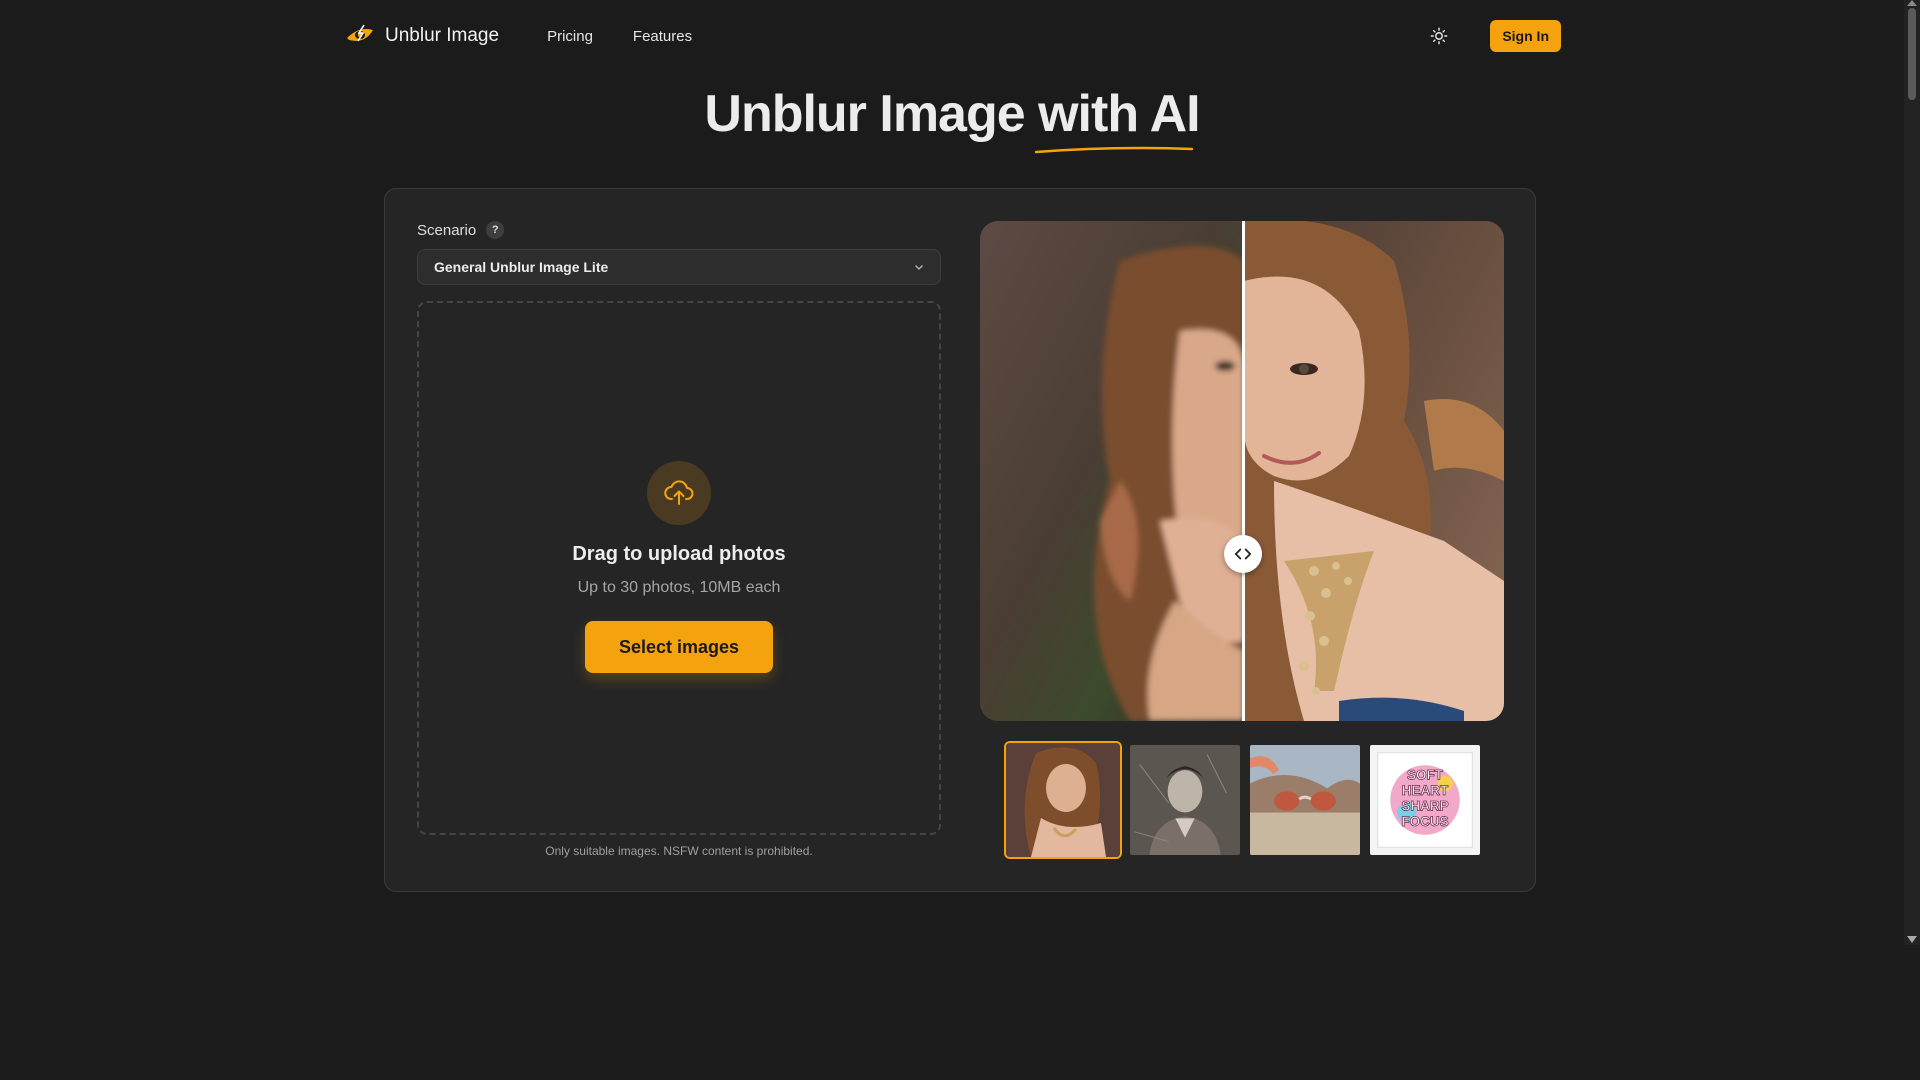  What do you see at coordinates (1525, 36) in the screenshot?
I see `sign-in-button: Sign In` at bounding box center [1525, 36].